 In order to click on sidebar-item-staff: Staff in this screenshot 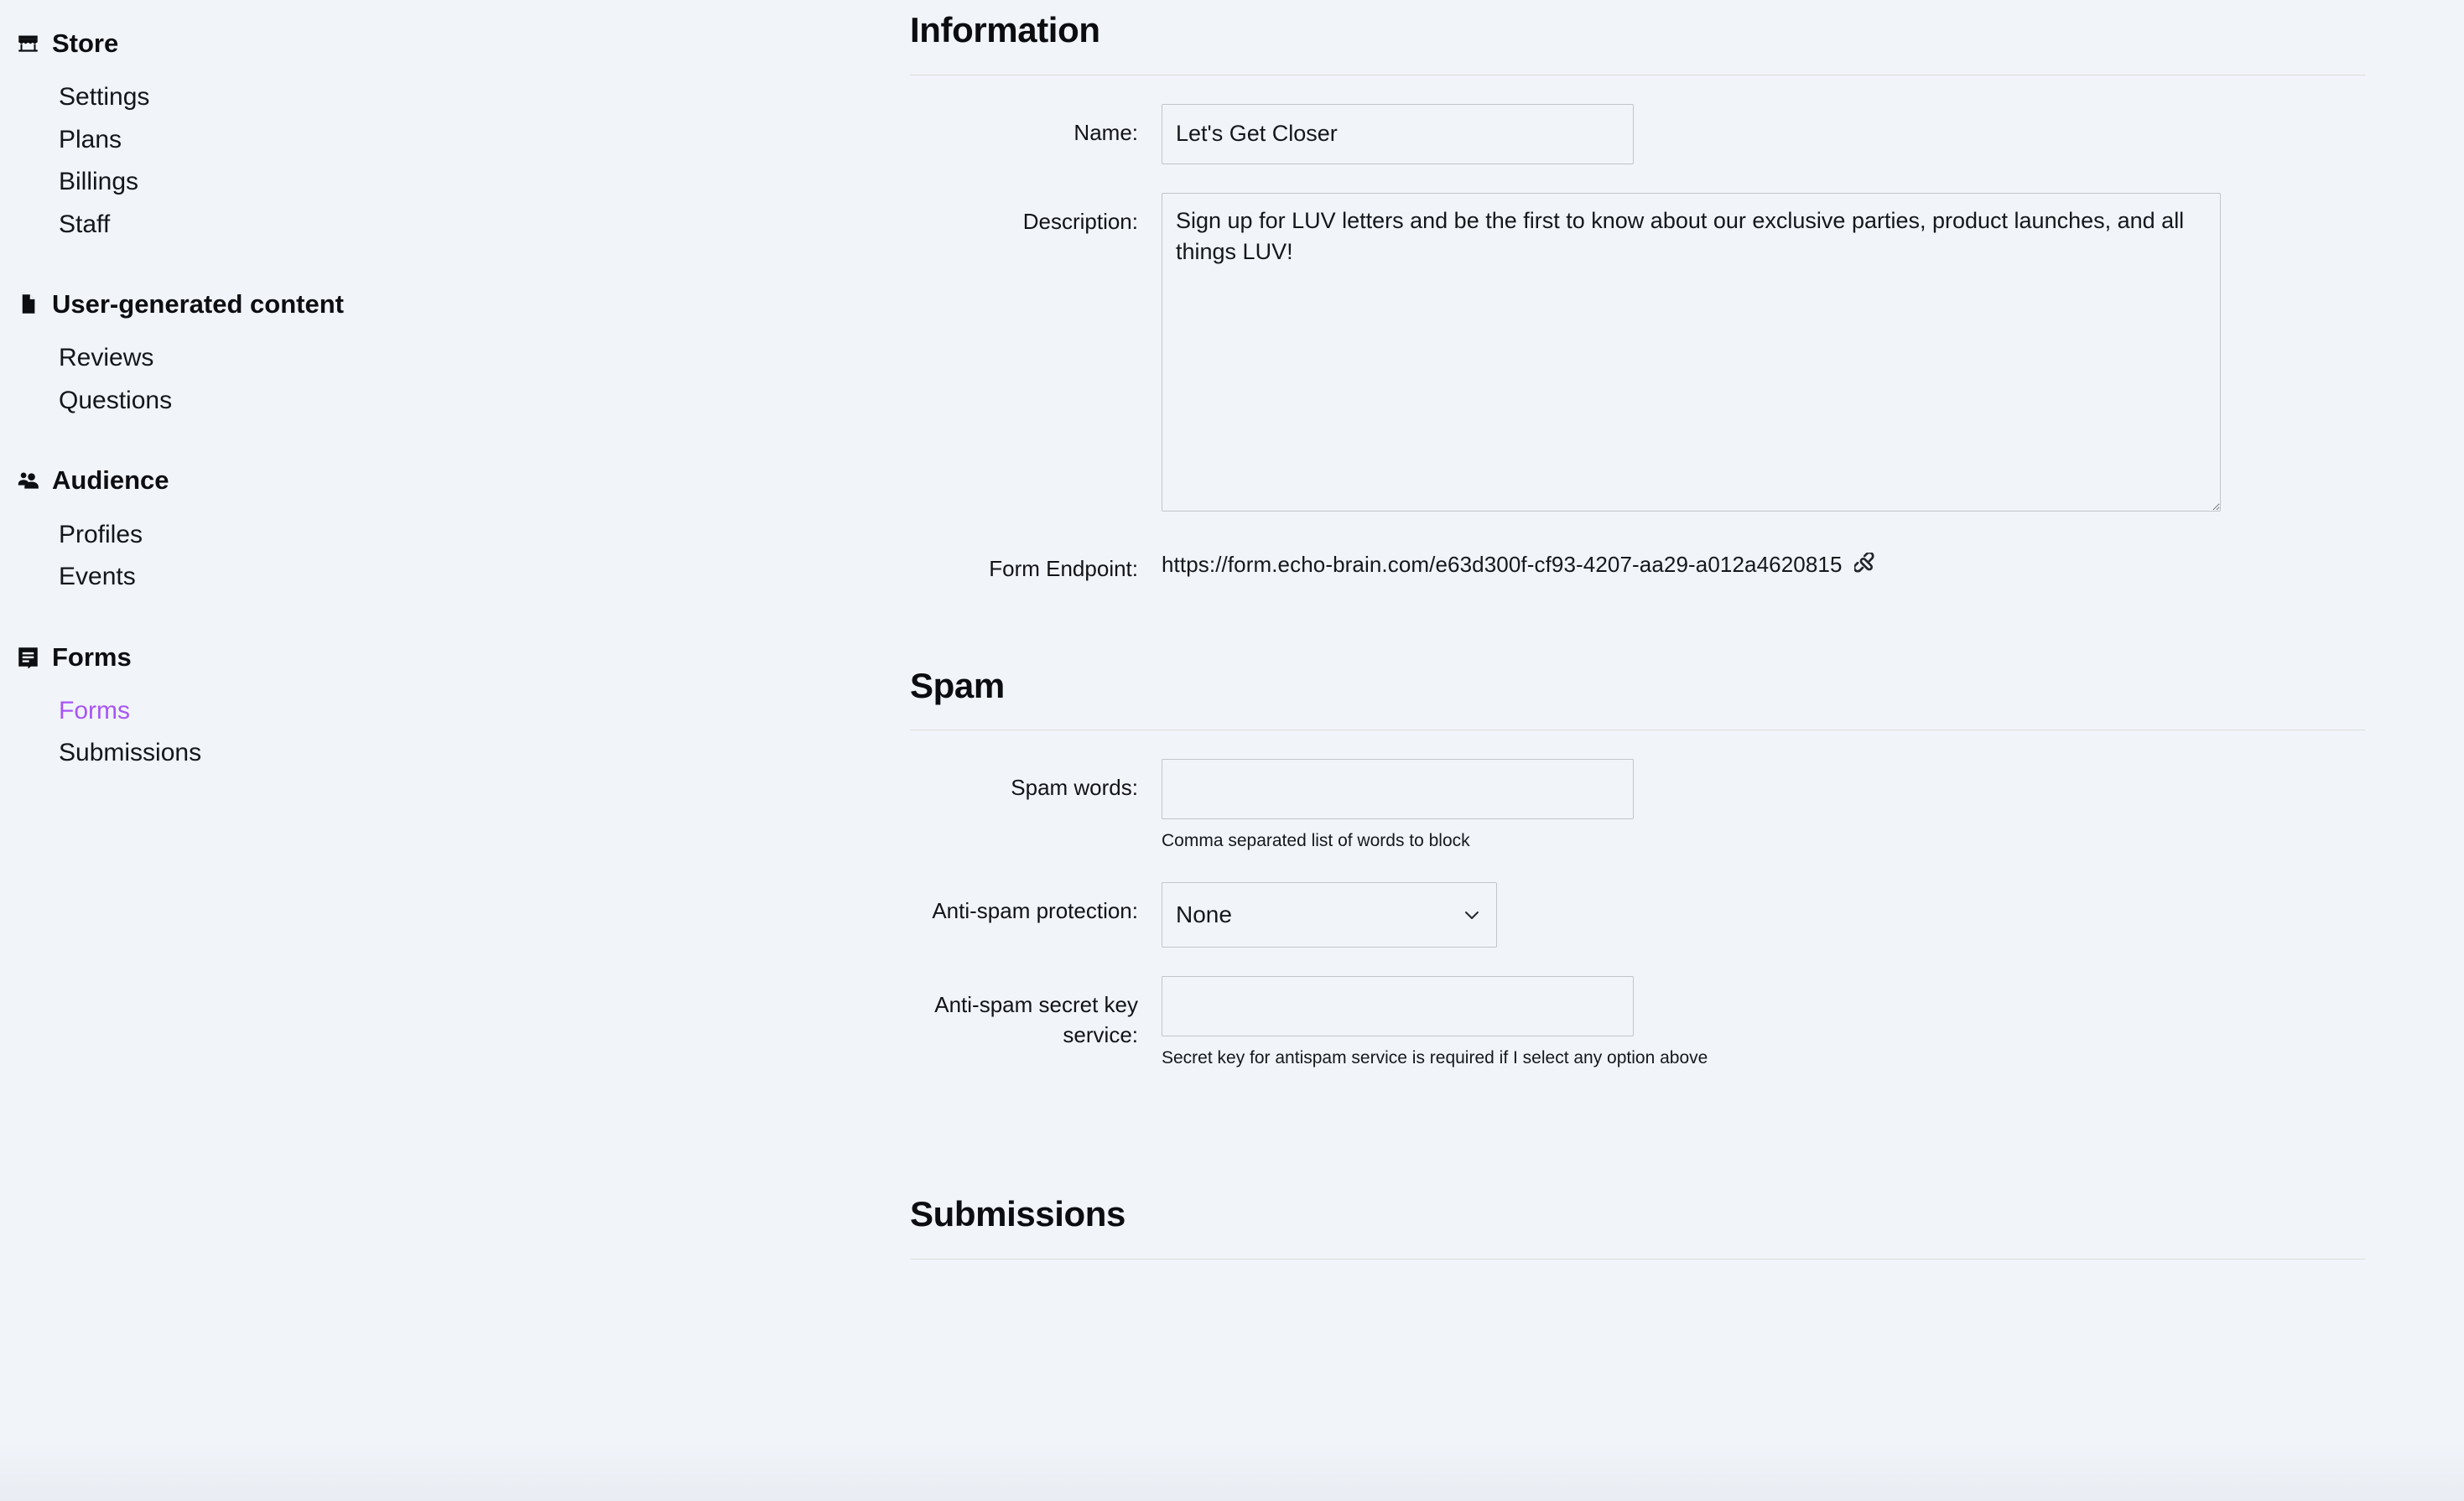, I will do `click(462, 226)`.